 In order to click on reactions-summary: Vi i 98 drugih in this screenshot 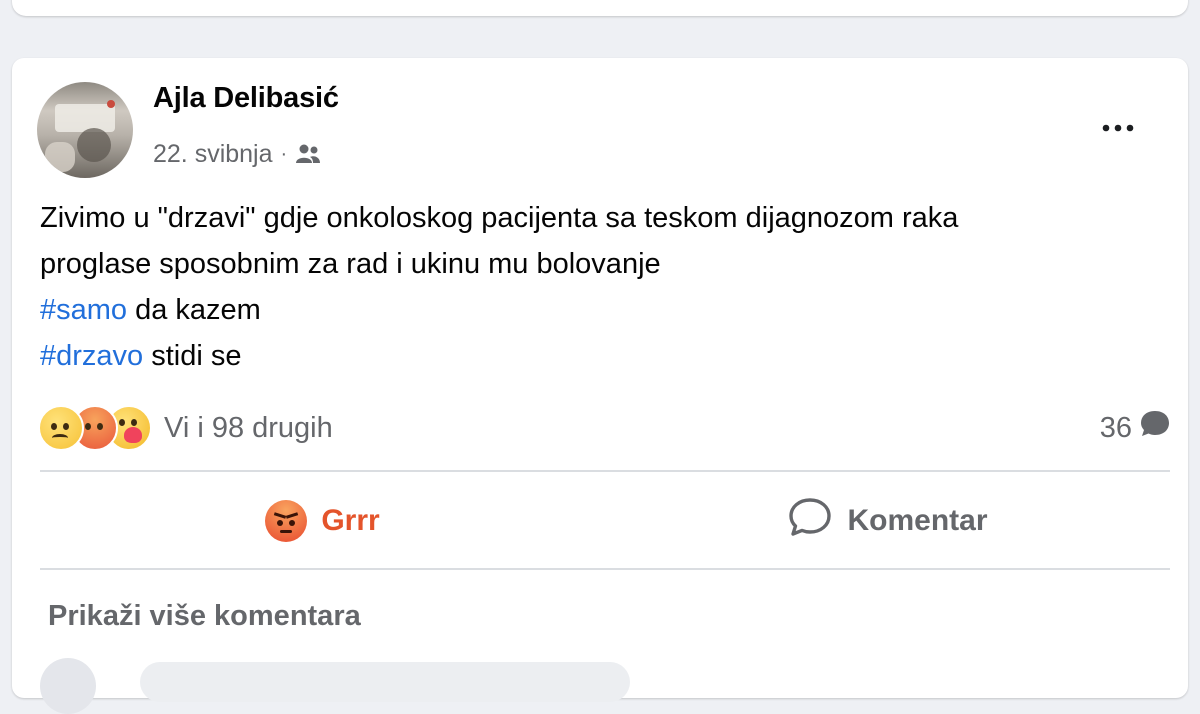, I will do `click(185, 428)`.